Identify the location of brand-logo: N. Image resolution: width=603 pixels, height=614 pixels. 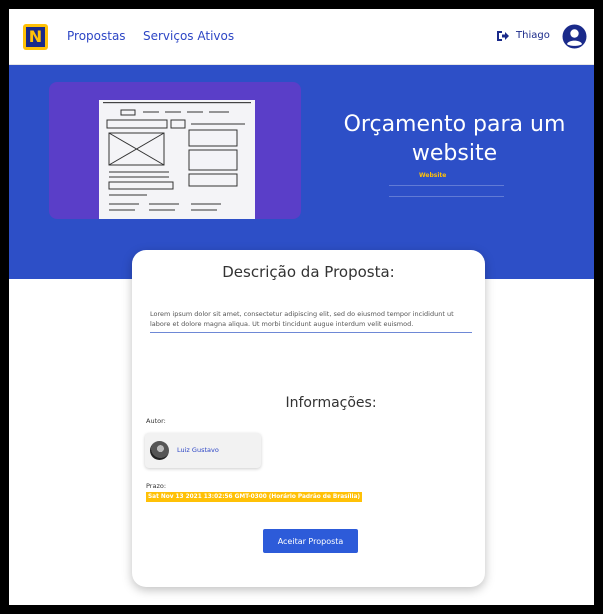
(35, 37).